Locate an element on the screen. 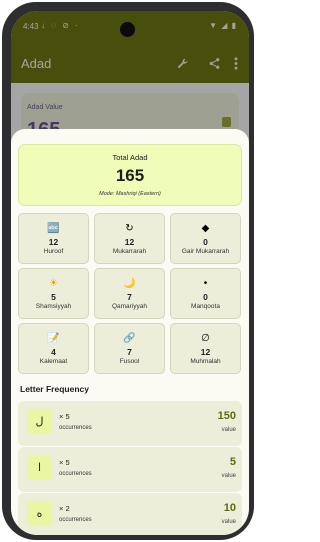 Image resolution: width=320 pixels, height=542 pixels. letter-value: 5 is located at coordinates (232, 462).